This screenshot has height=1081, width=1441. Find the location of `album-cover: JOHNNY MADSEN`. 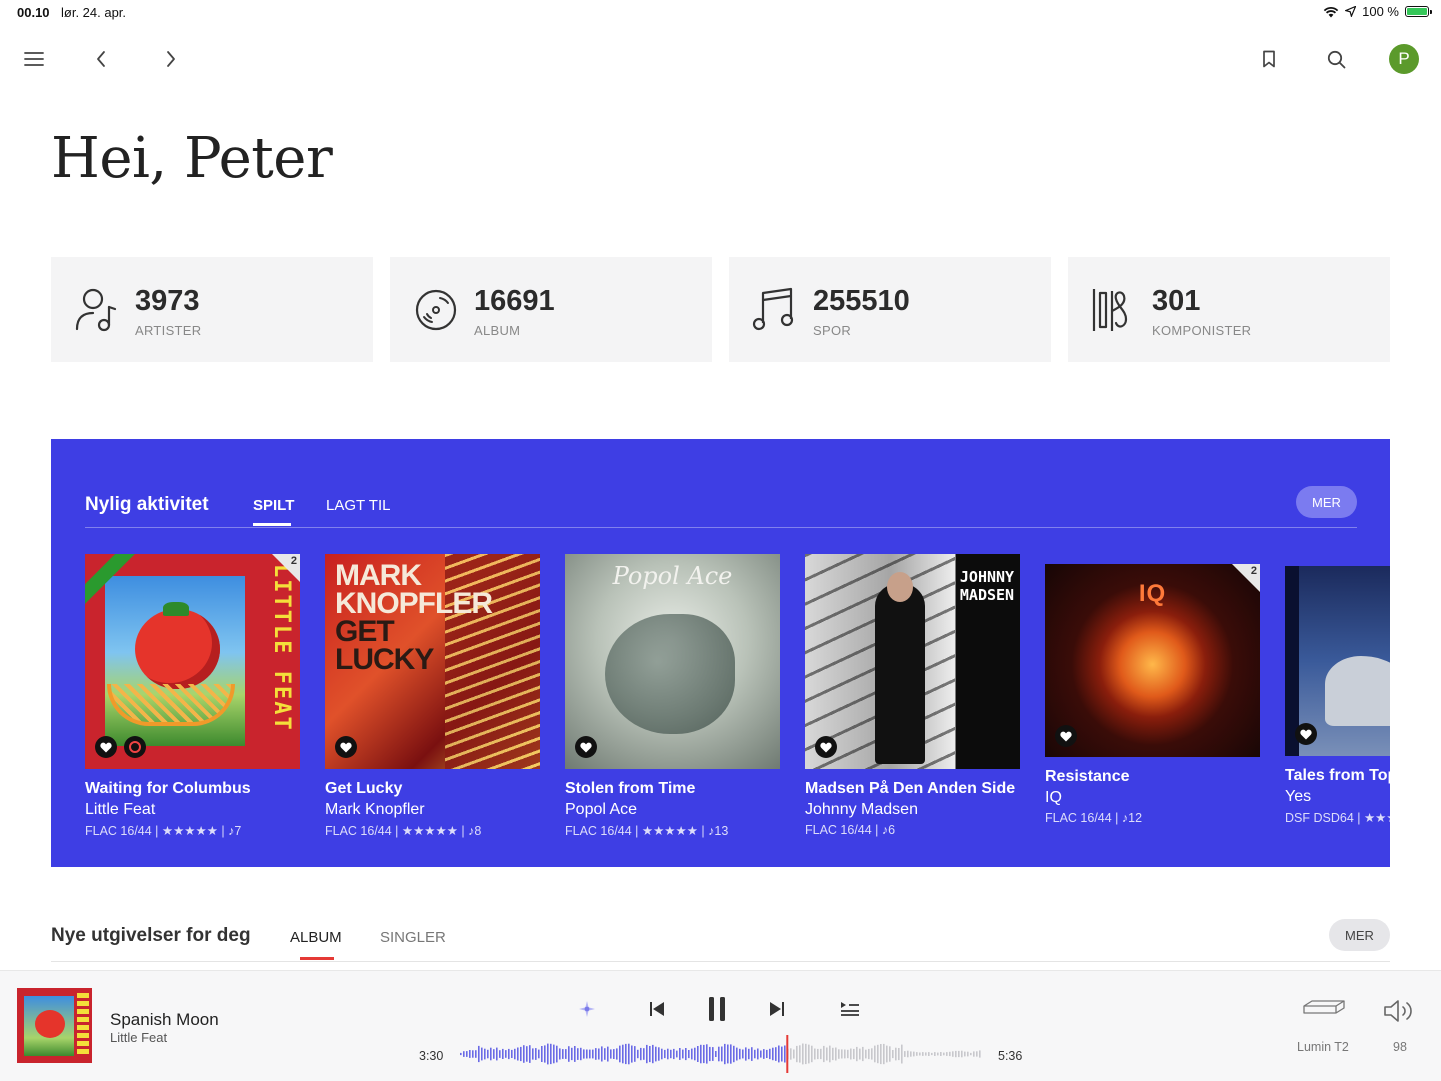

album-cover: JOHNNY MADSEN is located at coordinates (912, 661).